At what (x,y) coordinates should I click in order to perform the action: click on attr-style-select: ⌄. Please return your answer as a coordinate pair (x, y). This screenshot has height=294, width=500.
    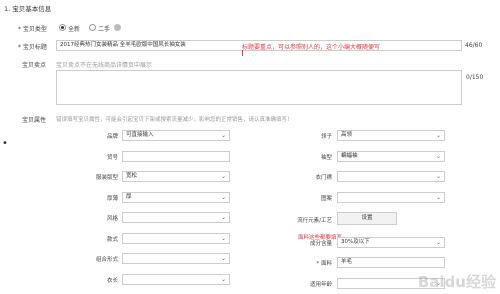
    Looking at the image, I should click on (176, 217).